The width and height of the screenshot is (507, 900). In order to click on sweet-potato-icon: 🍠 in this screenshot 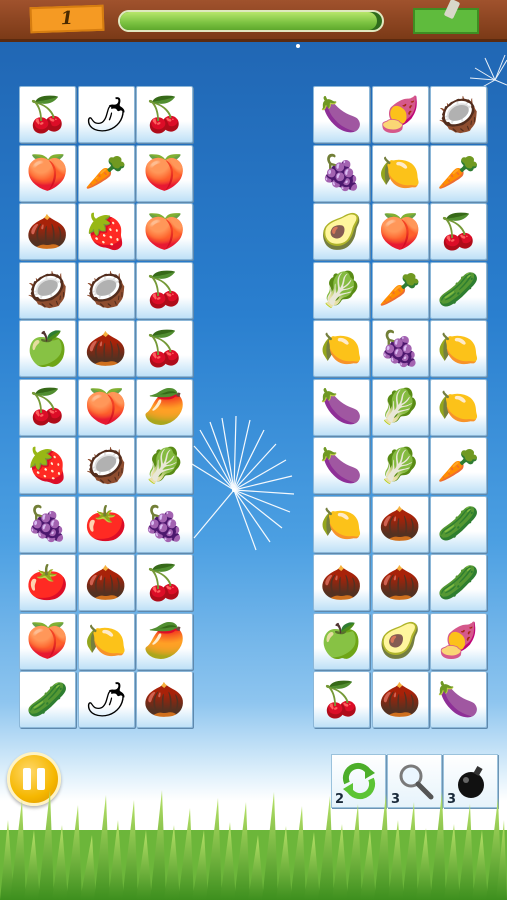, I will do `click(400, 114)`.